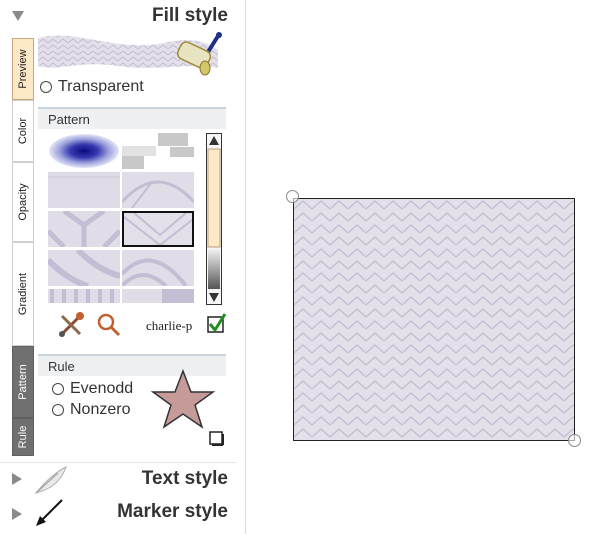 The image size is (602, 534). Describe the element at coordinates (84, 268) in the screenshot. I see `pattern-swatch-curves` at that location.